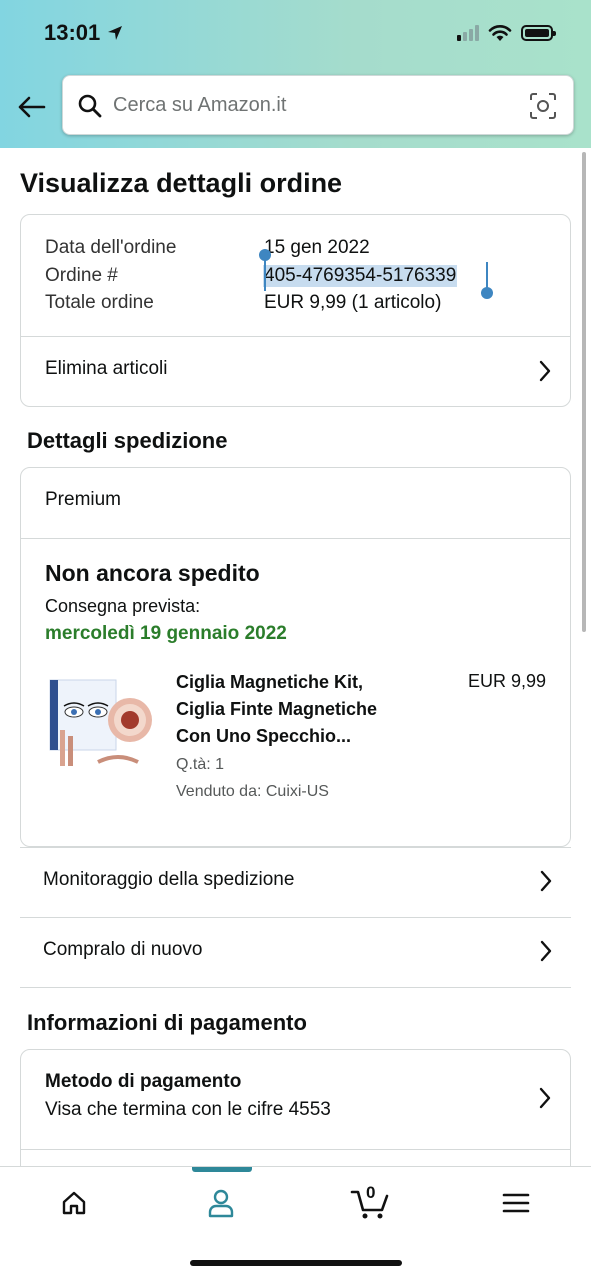 The height and width of the screenshot is (1280, 591). Describe the element at coordinates (543, 106) in the screenshot. I see `camera-scan-icon` at that location.